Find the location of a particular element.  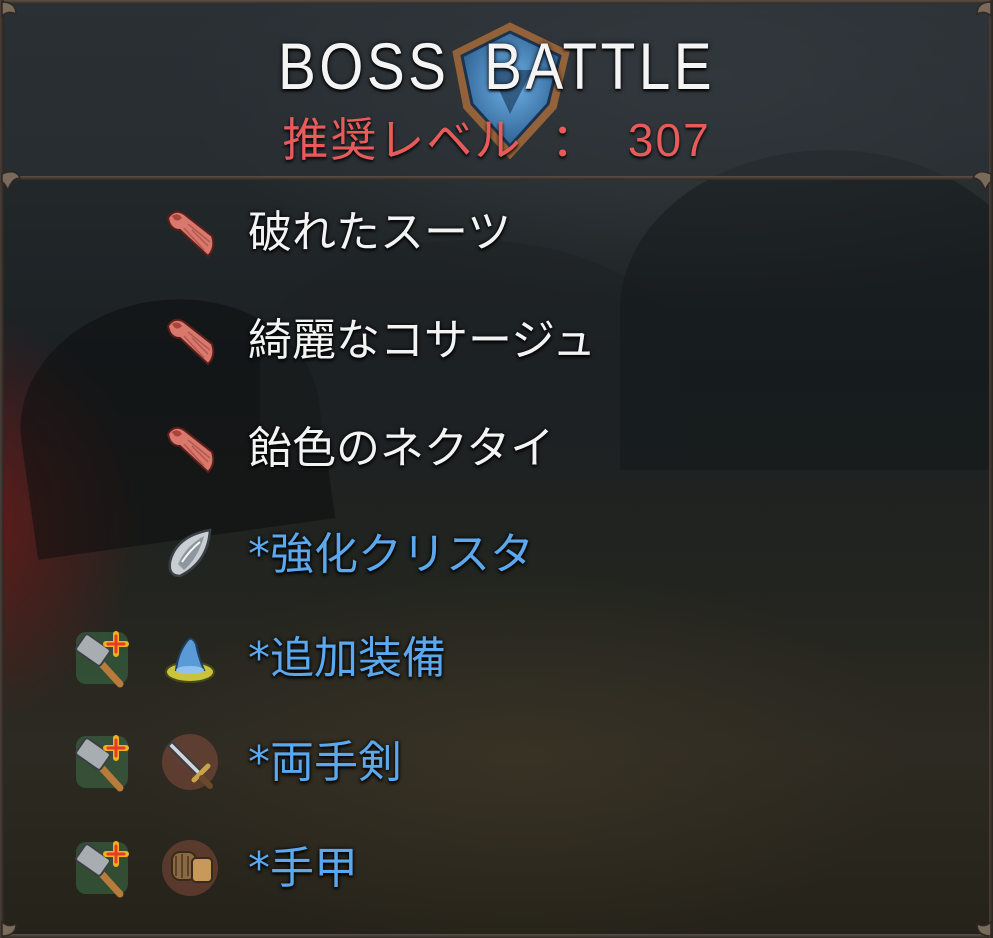

reward-item-label: *両手剣 is located at coordinates (325, 762).